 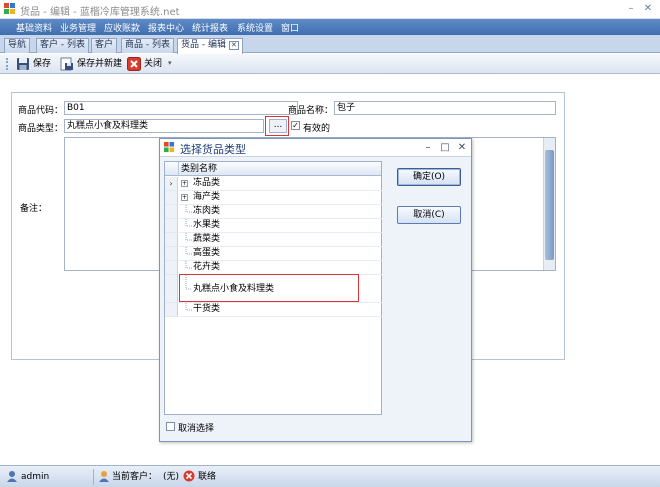 What do you see at coordinates (207, 309) in the screenshot?
I see `tree-row-label: 干货类` at bounding box center [207, 309].